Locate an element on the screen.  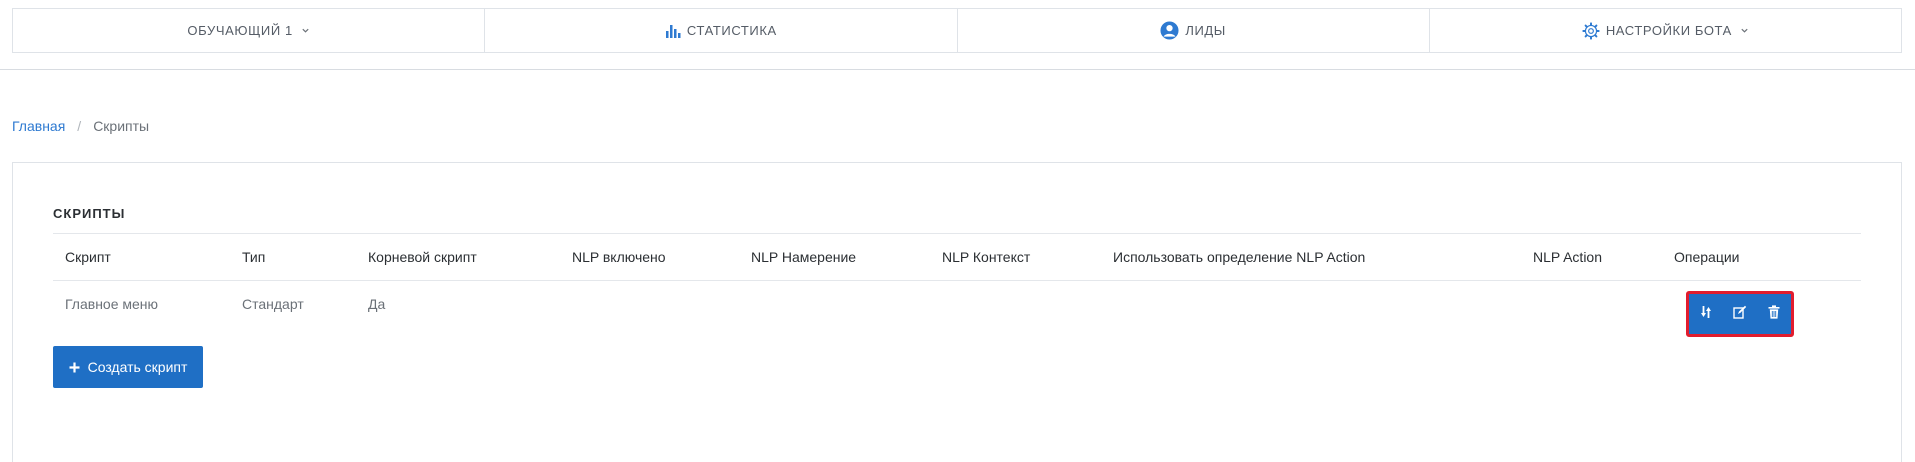
column-header-nlp-action: NLP Action is located at coordinates (1568, 257).